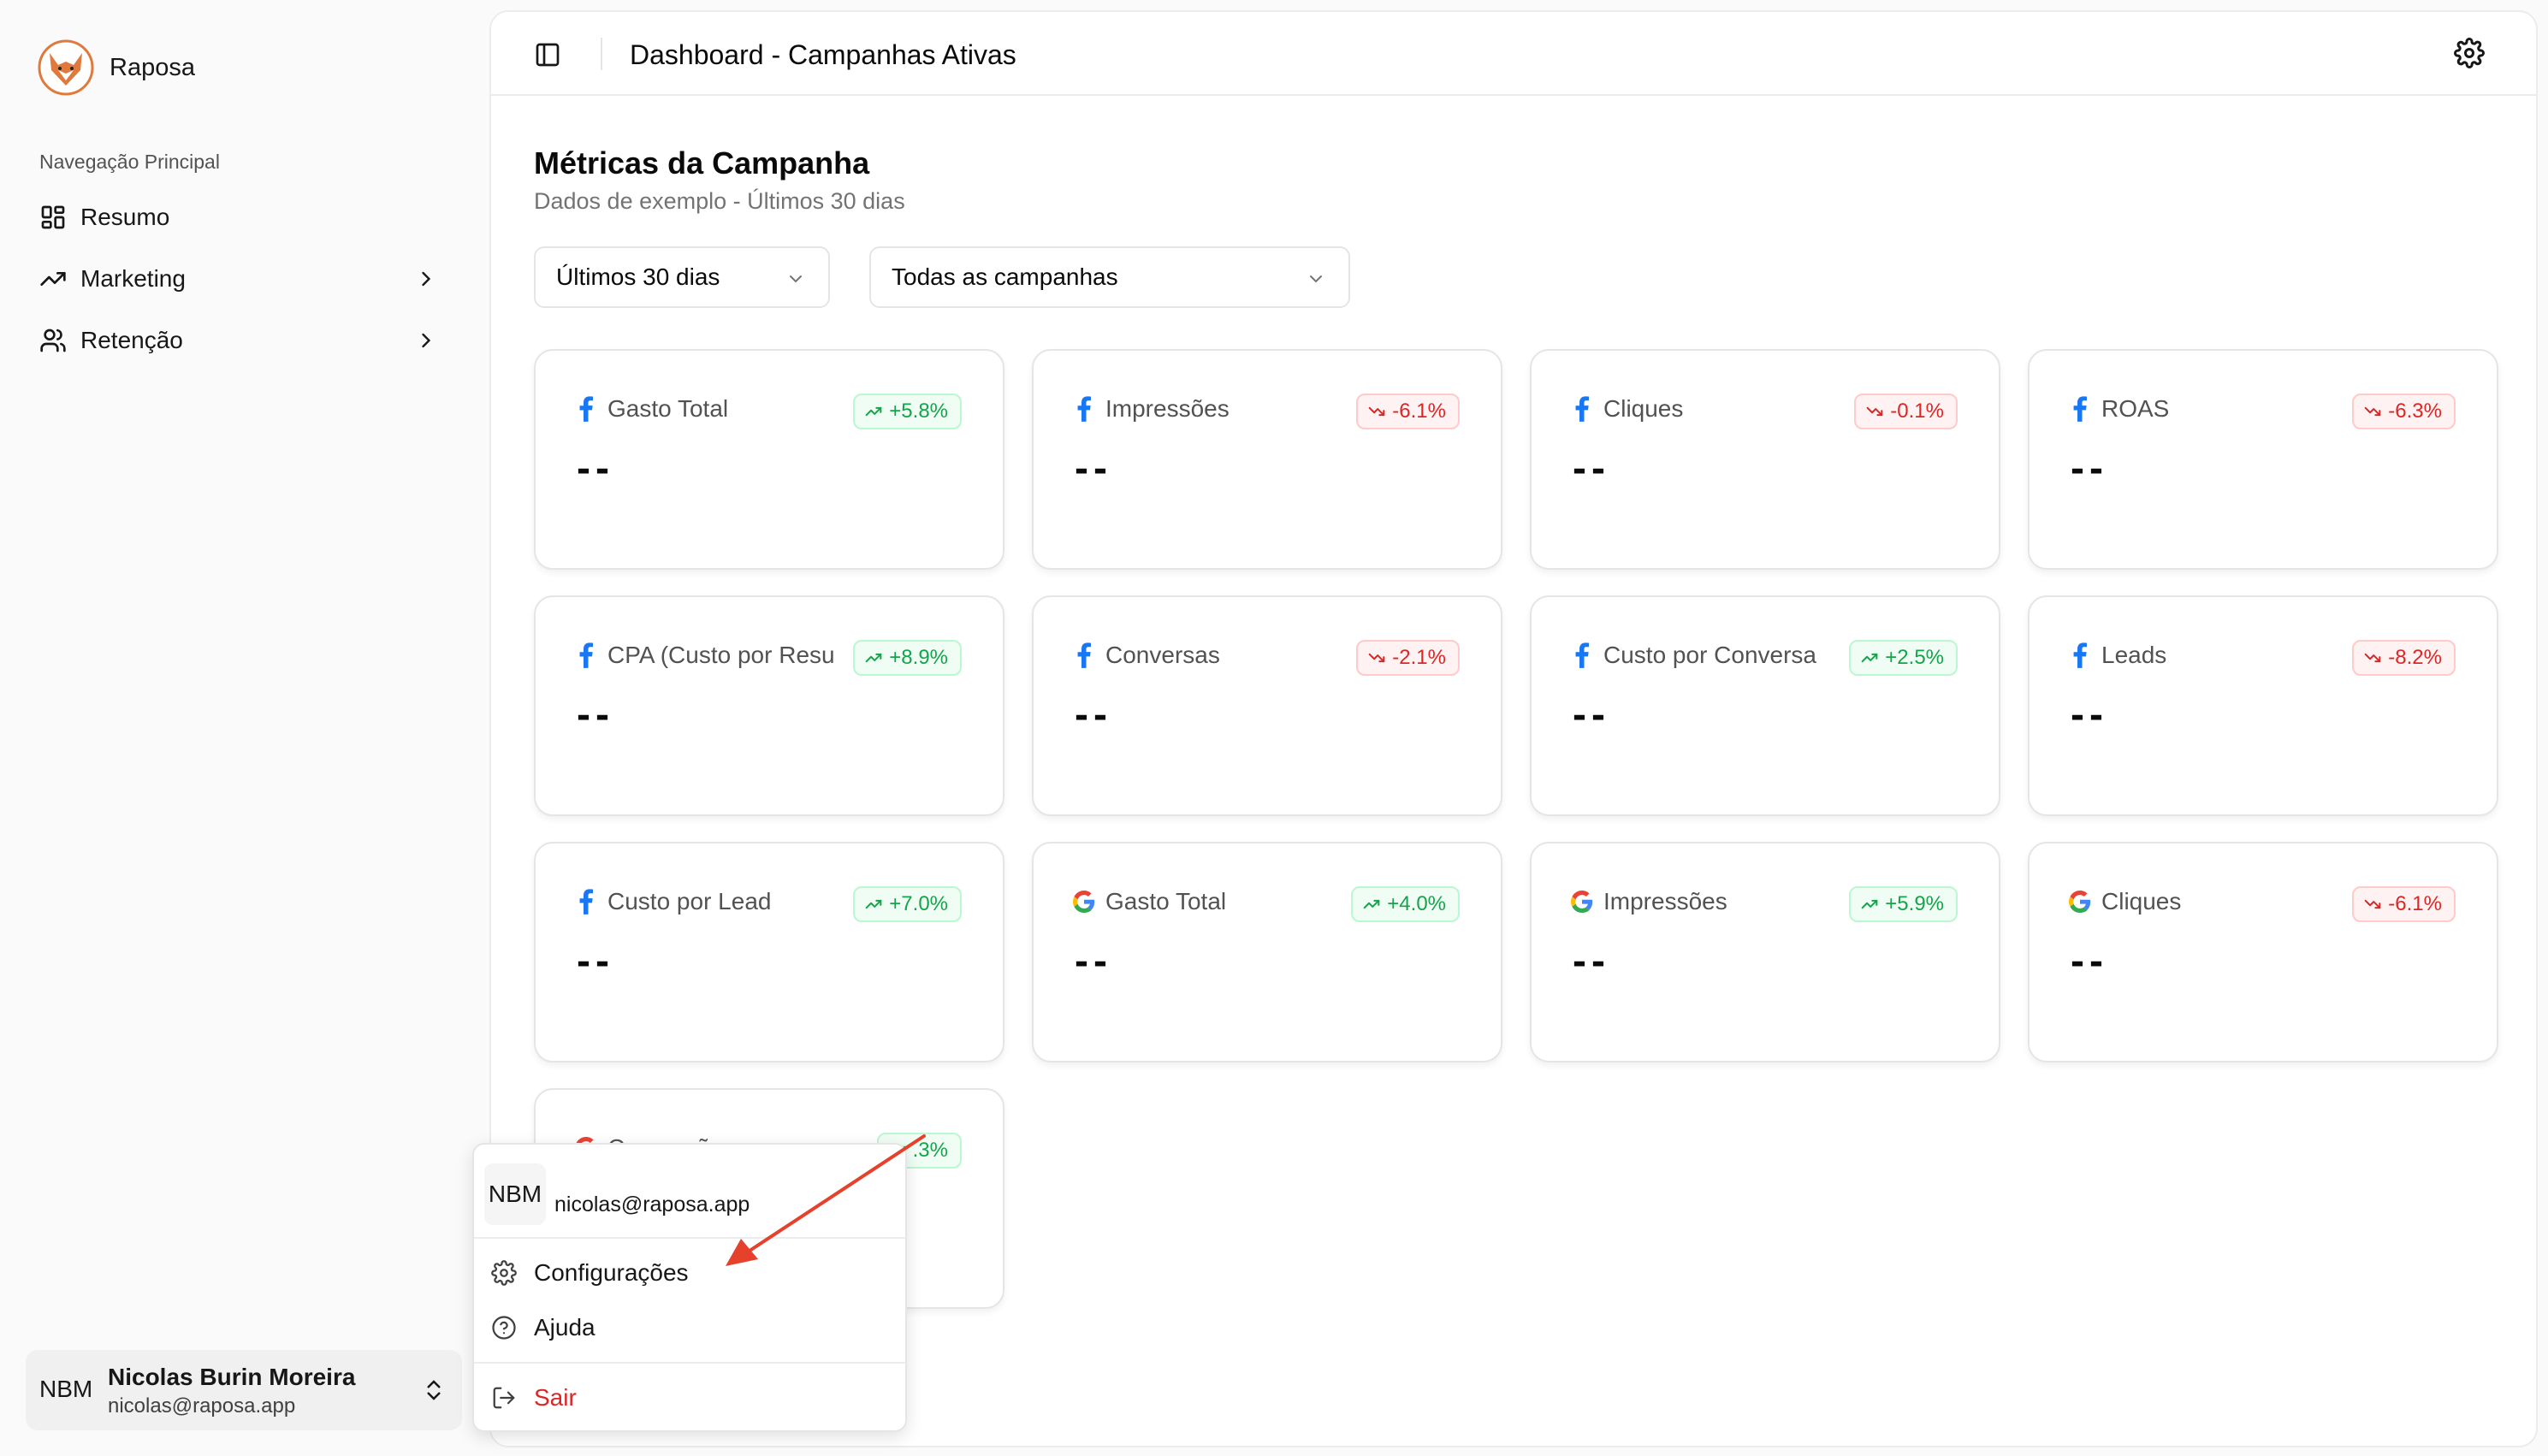 This screenshot has height=1456, width=2548. Describe the element at coordinates (1267, 952) in the screenshot. I see `metric-card: Gasto Total +4.0% --` at that location.